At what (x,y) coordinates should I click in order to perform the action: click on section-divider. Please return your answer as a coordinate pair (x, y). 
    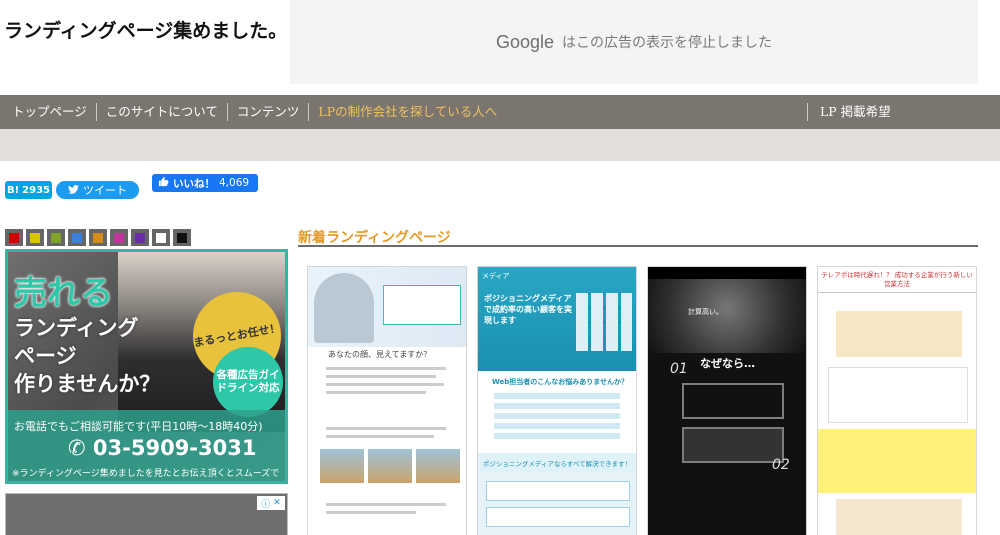
    Looking at the image, I should click on (638, 246).